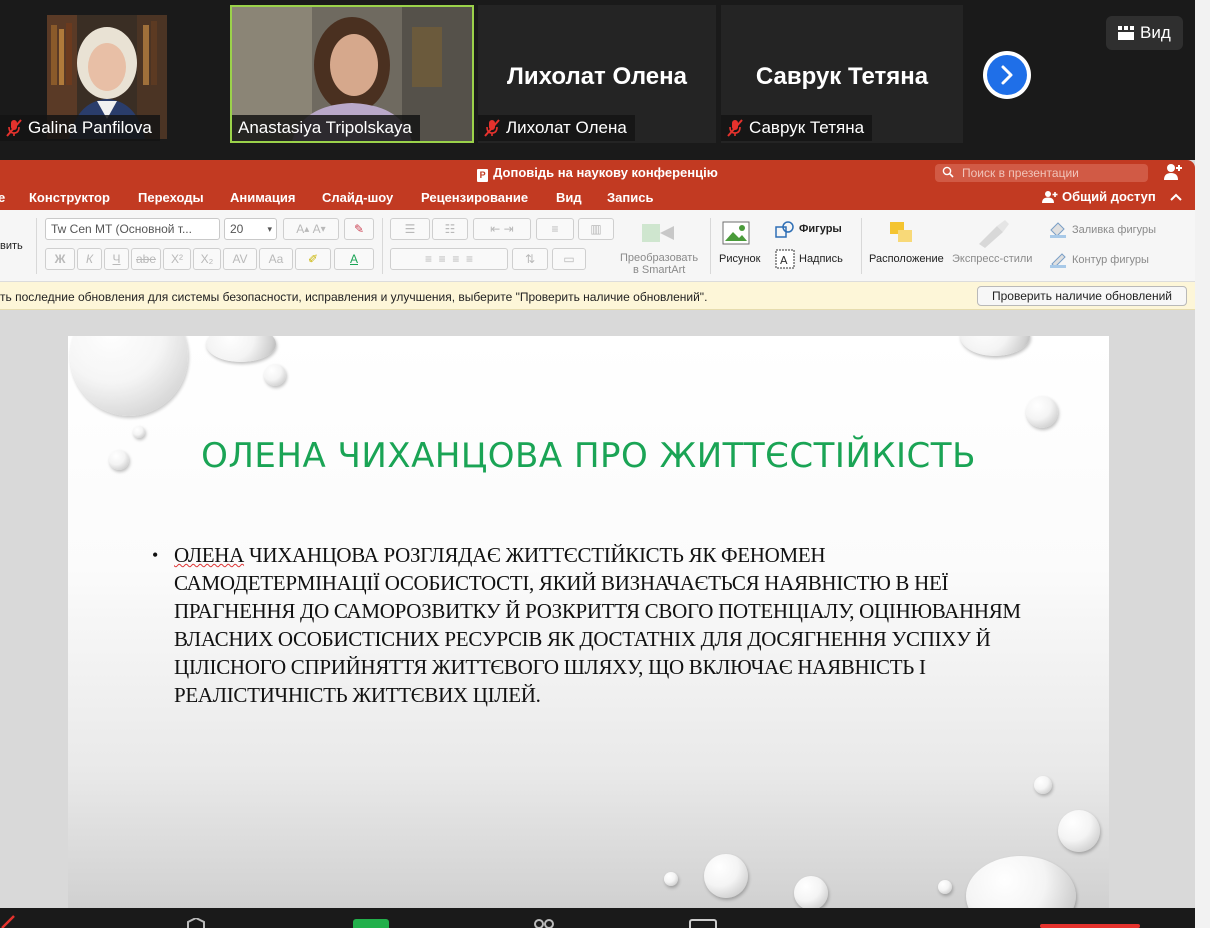  I want to click on tab-slideshow: Слайд-шоу, so click(357, 197).